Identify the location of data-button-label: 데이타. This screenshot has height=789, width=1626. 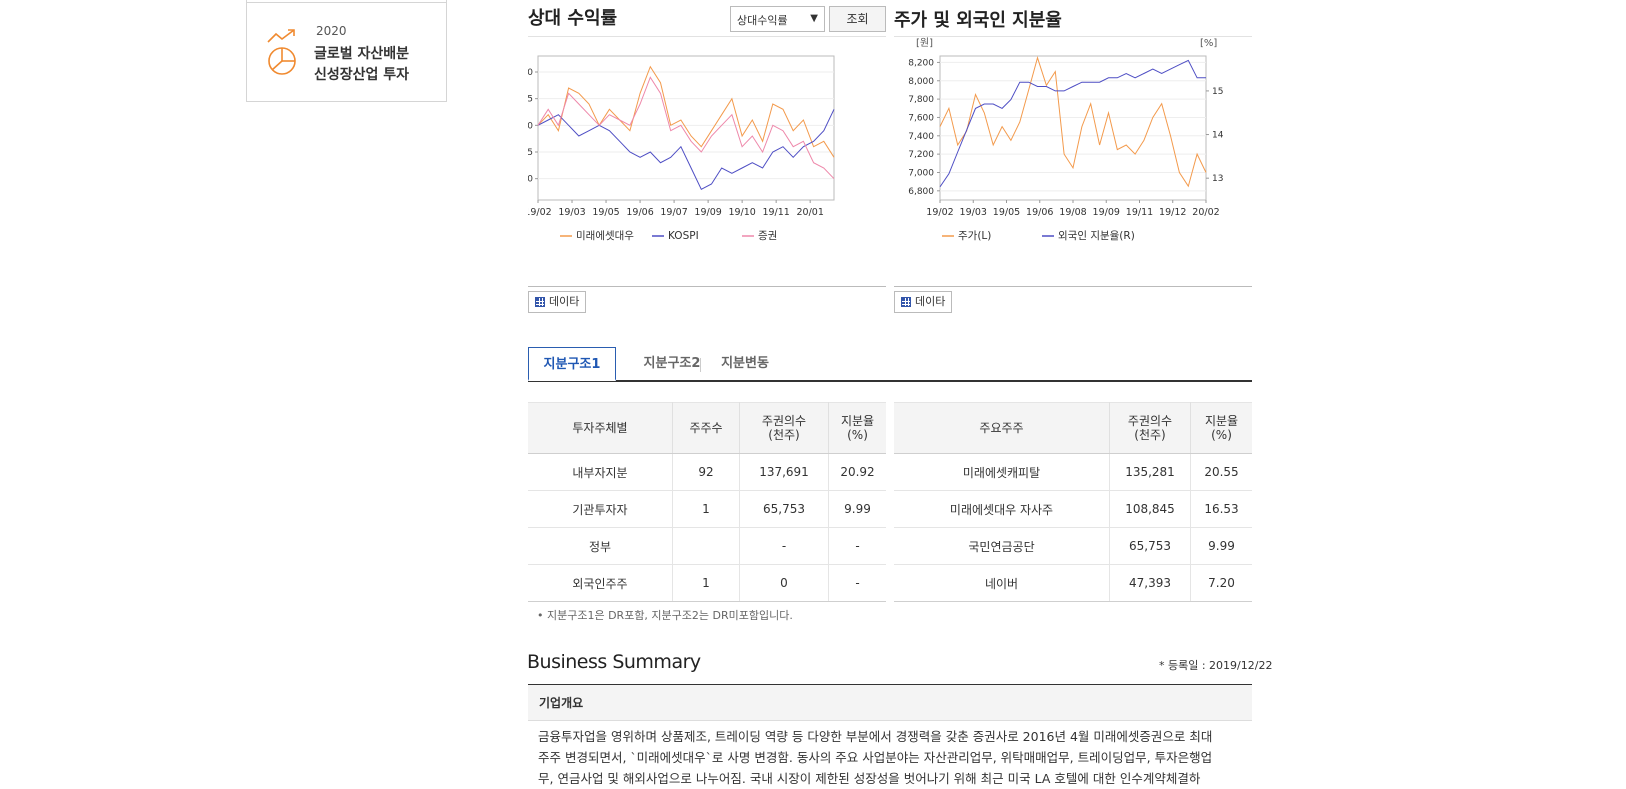
(564, 301).